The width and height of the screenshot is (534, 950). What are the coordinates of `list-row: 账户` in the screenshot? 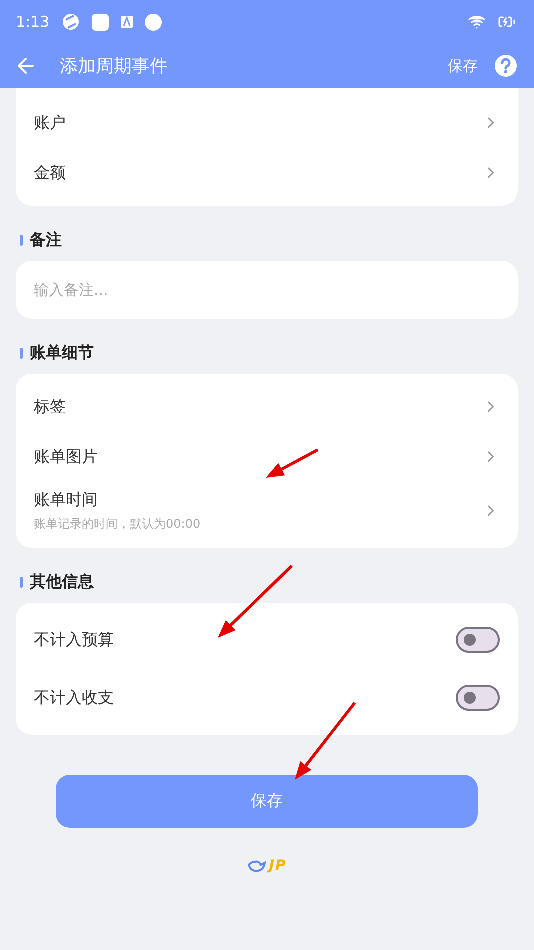 It's located at (267, 123).